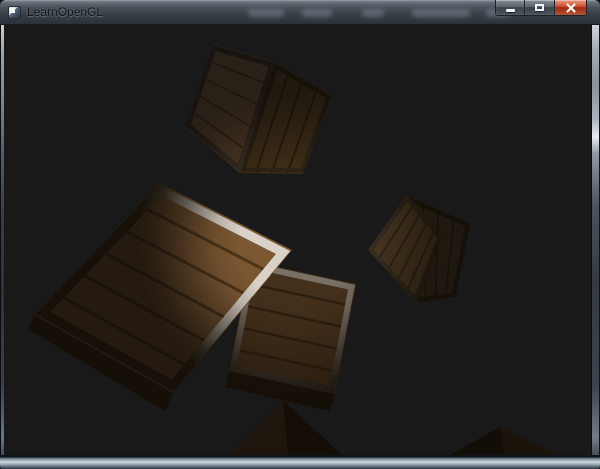  I want to click on window-resize-edge-left, so click(2, 240).